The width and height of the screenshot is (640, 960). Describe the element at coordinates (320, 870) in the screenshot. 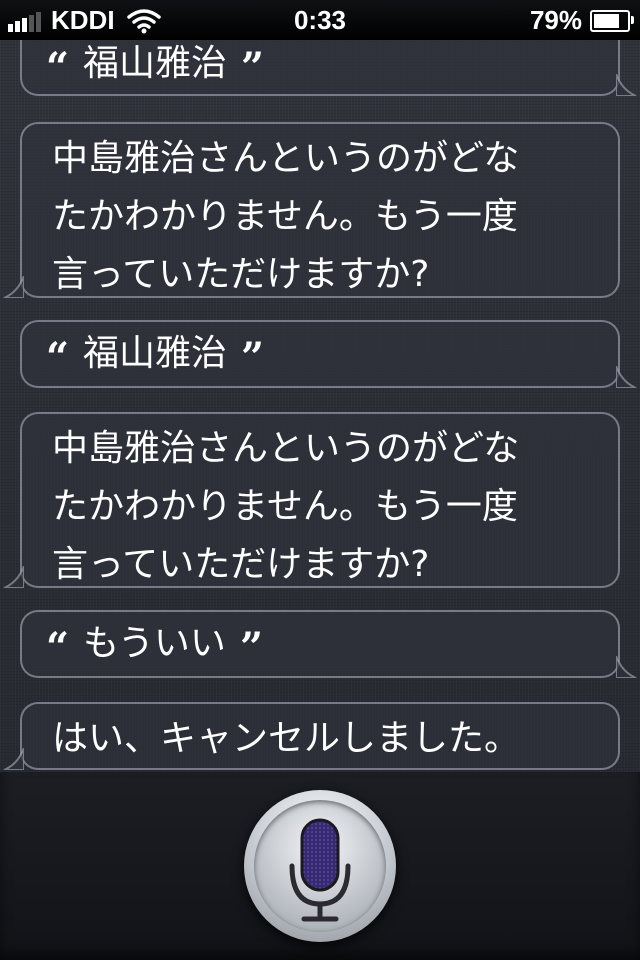

I see `microphone-icon` at that location.